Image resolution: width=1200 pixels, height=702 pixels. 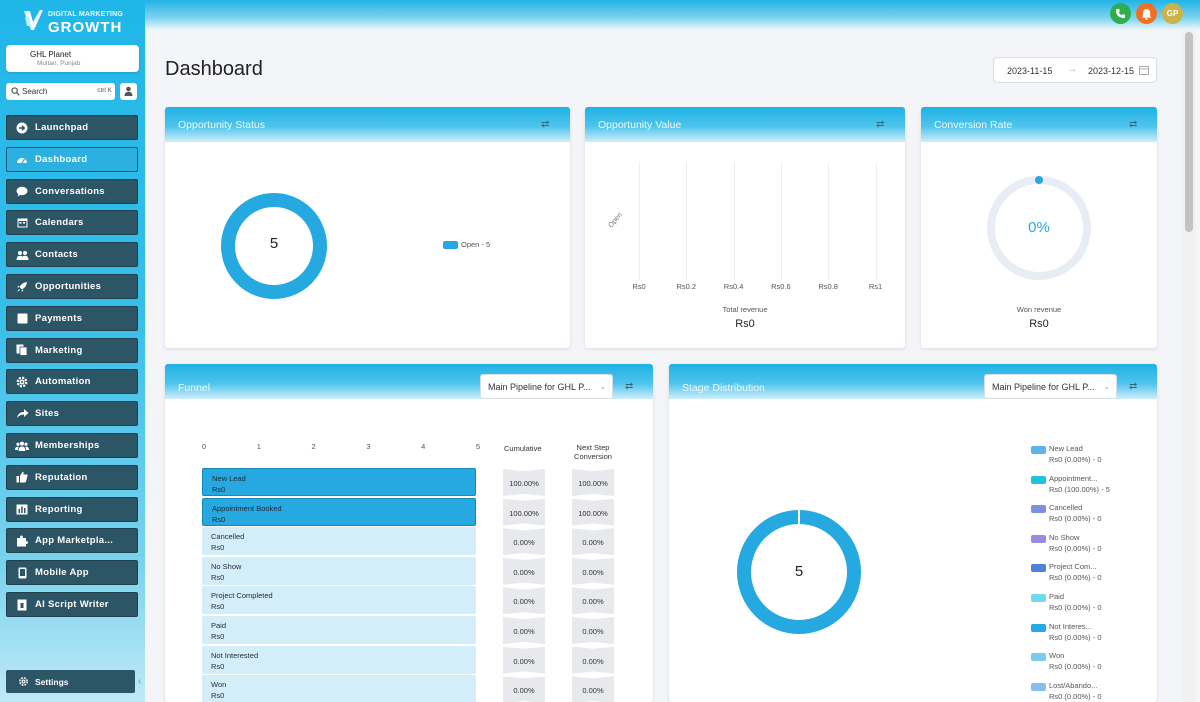 What do you see at coordinates (33, 20) in the screenshot?
I see `logo-mark-icon` at bounding box center [33, 20].